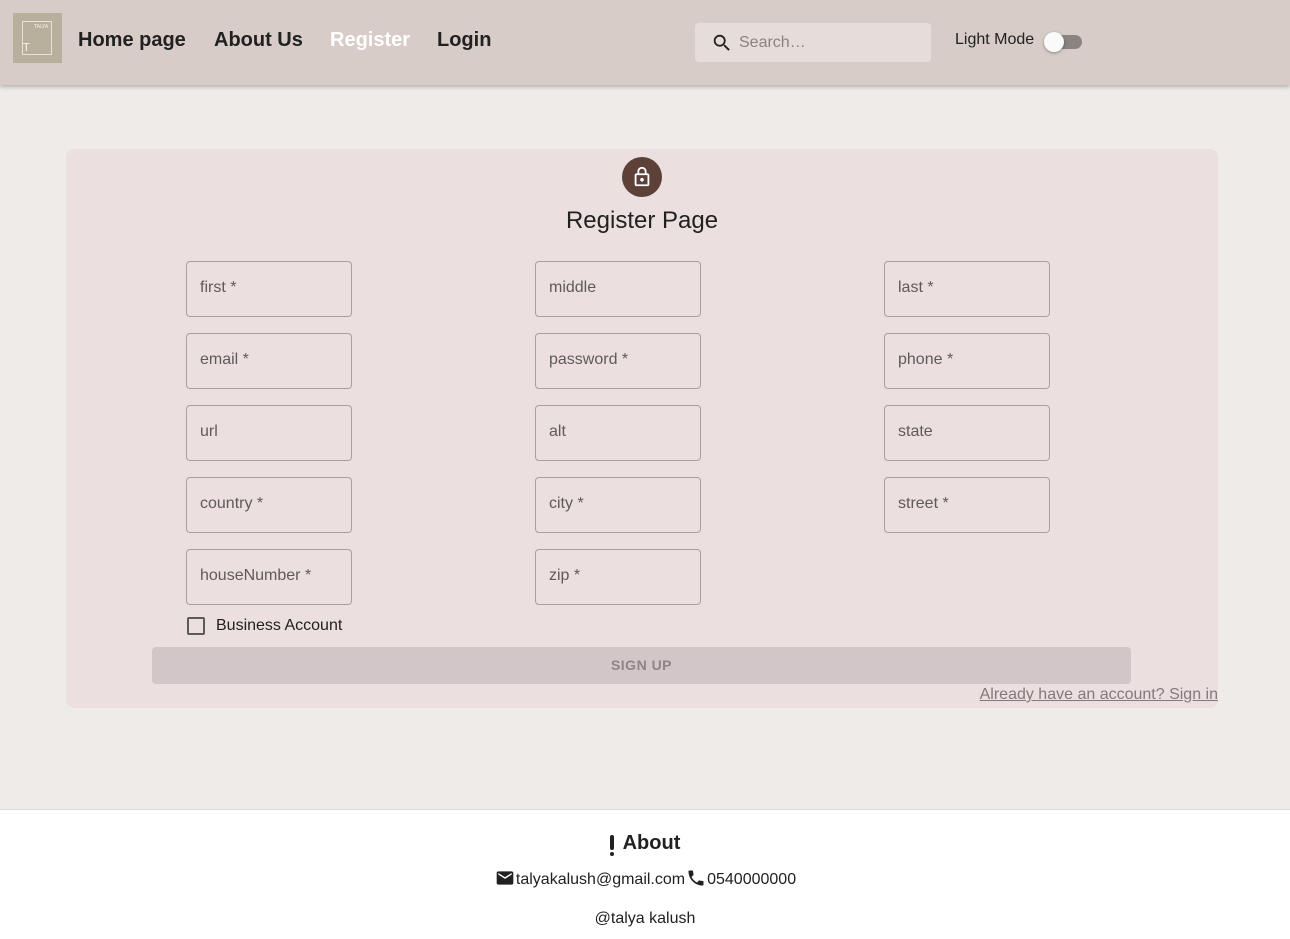  What do you see at coordinates (1099, 695) in the screenshot?
I see `sign-in-link: Already have an account? Sign in` at bounding box center [1099, 695].